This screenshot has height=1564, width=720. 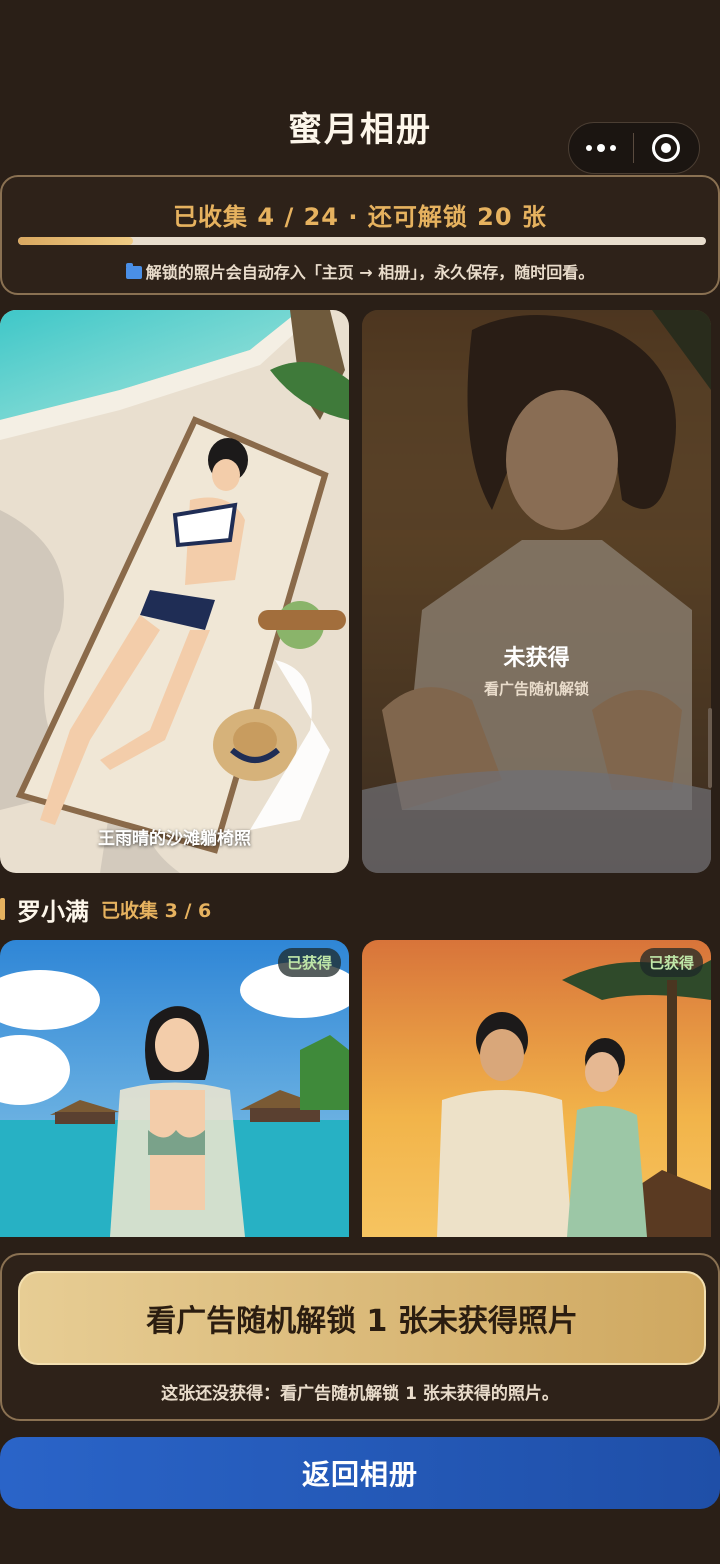 I want to click on photo-card-couple: 已获得, so click(x=536, y=1088).